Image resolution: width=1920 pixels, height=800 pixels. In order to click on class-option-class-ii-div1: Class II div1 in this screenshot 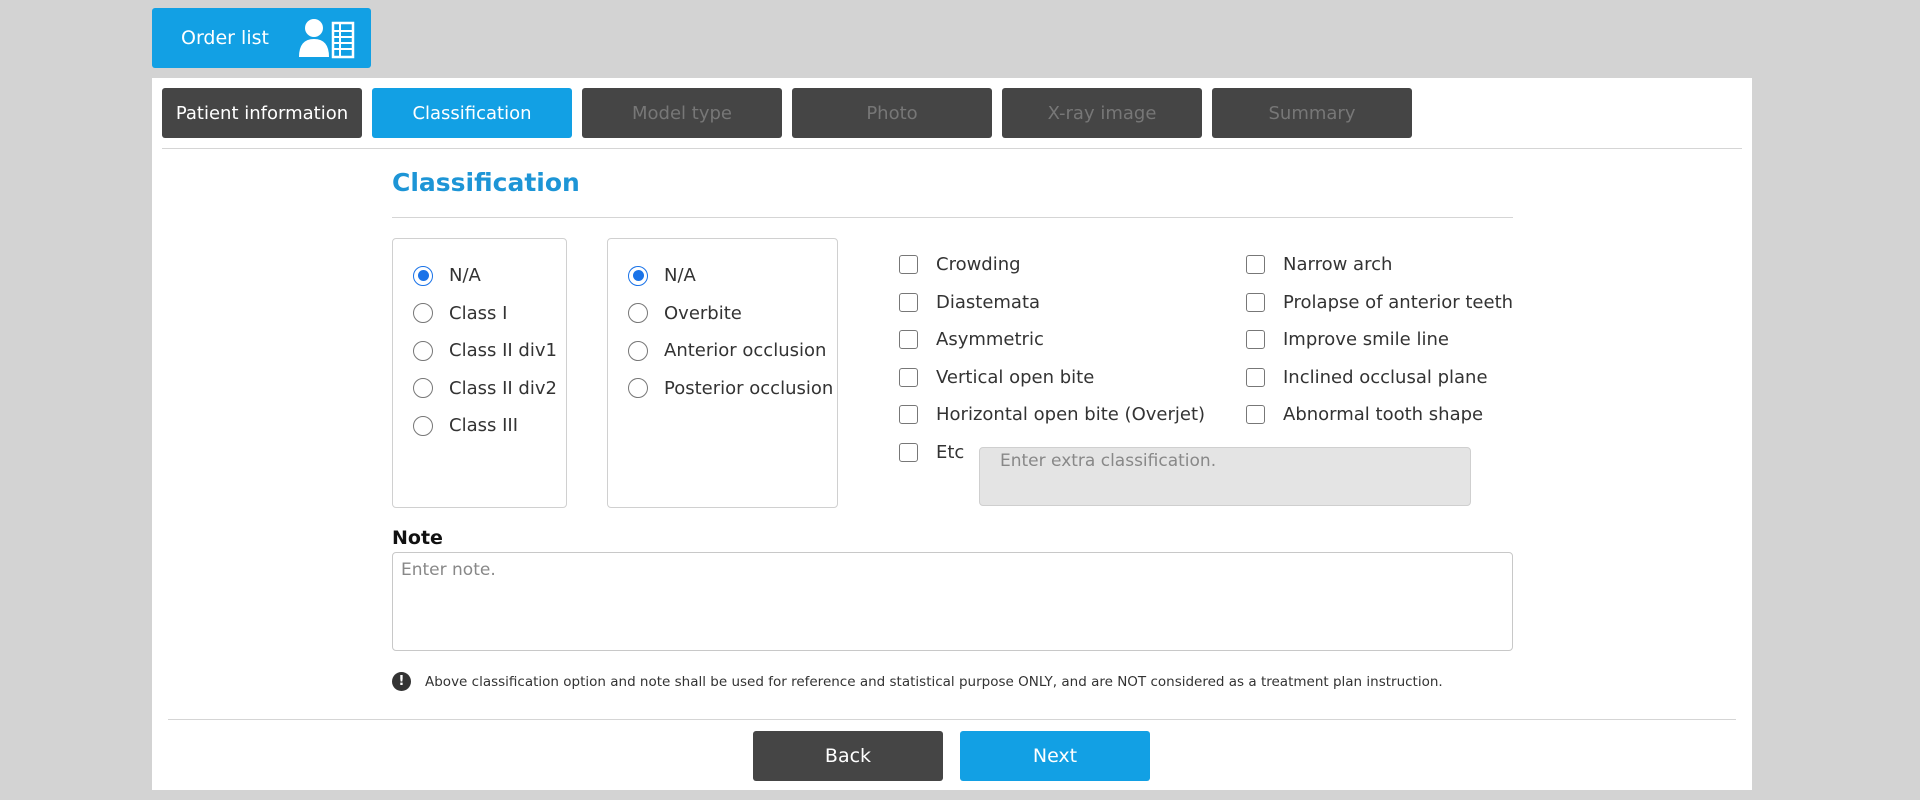, I will do `click(489, 351)`.